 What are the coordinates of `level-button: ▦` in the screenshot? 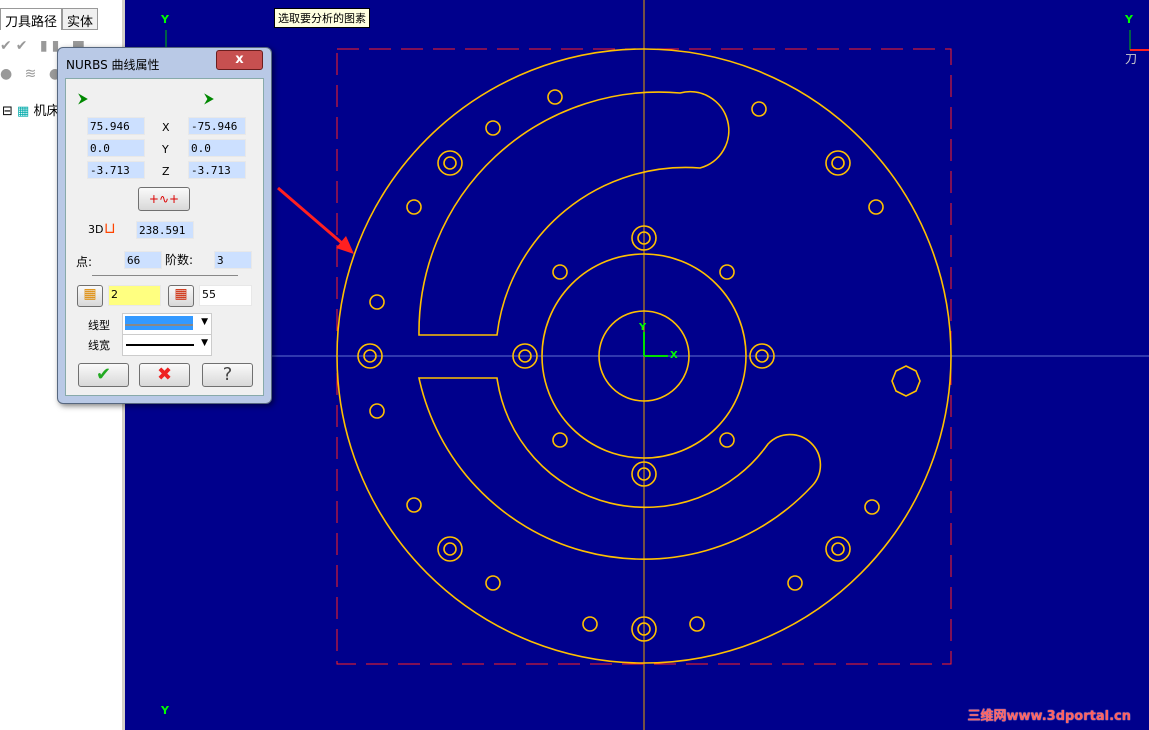 It's located at (90, 296).